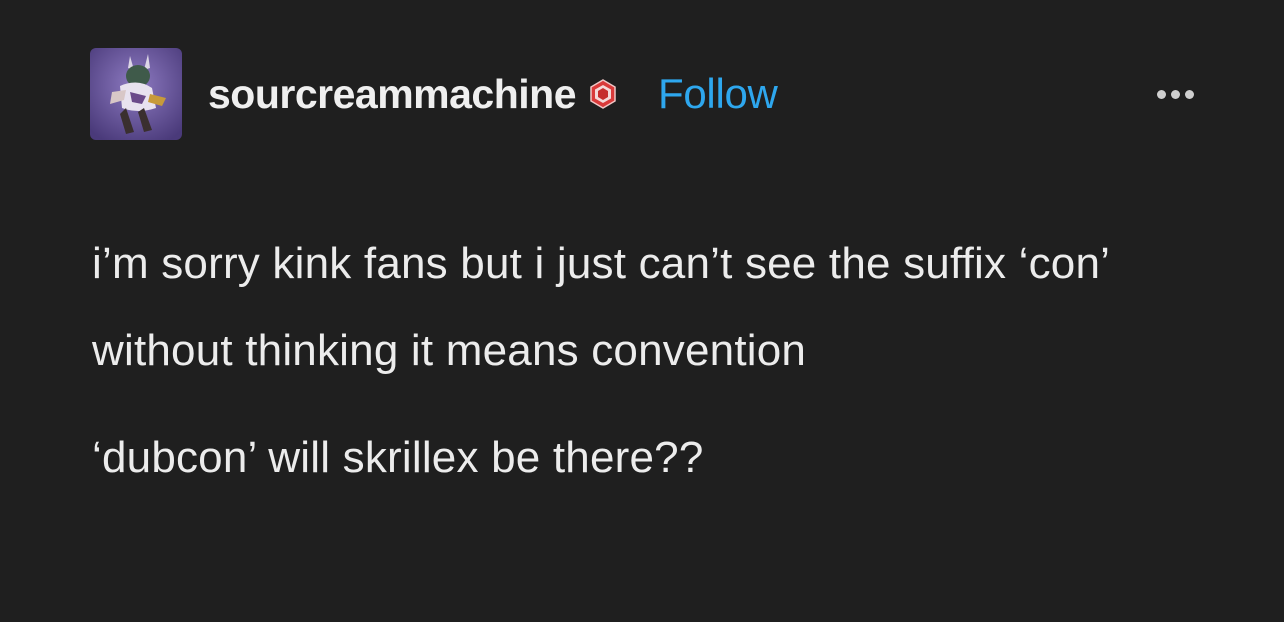 This screenshot has height=622, width=1284. What do you see at coordinates (645, 94) in the screenshot?
I see `post-header: sourcreammachine Follow` at bounding box center [645, 94].